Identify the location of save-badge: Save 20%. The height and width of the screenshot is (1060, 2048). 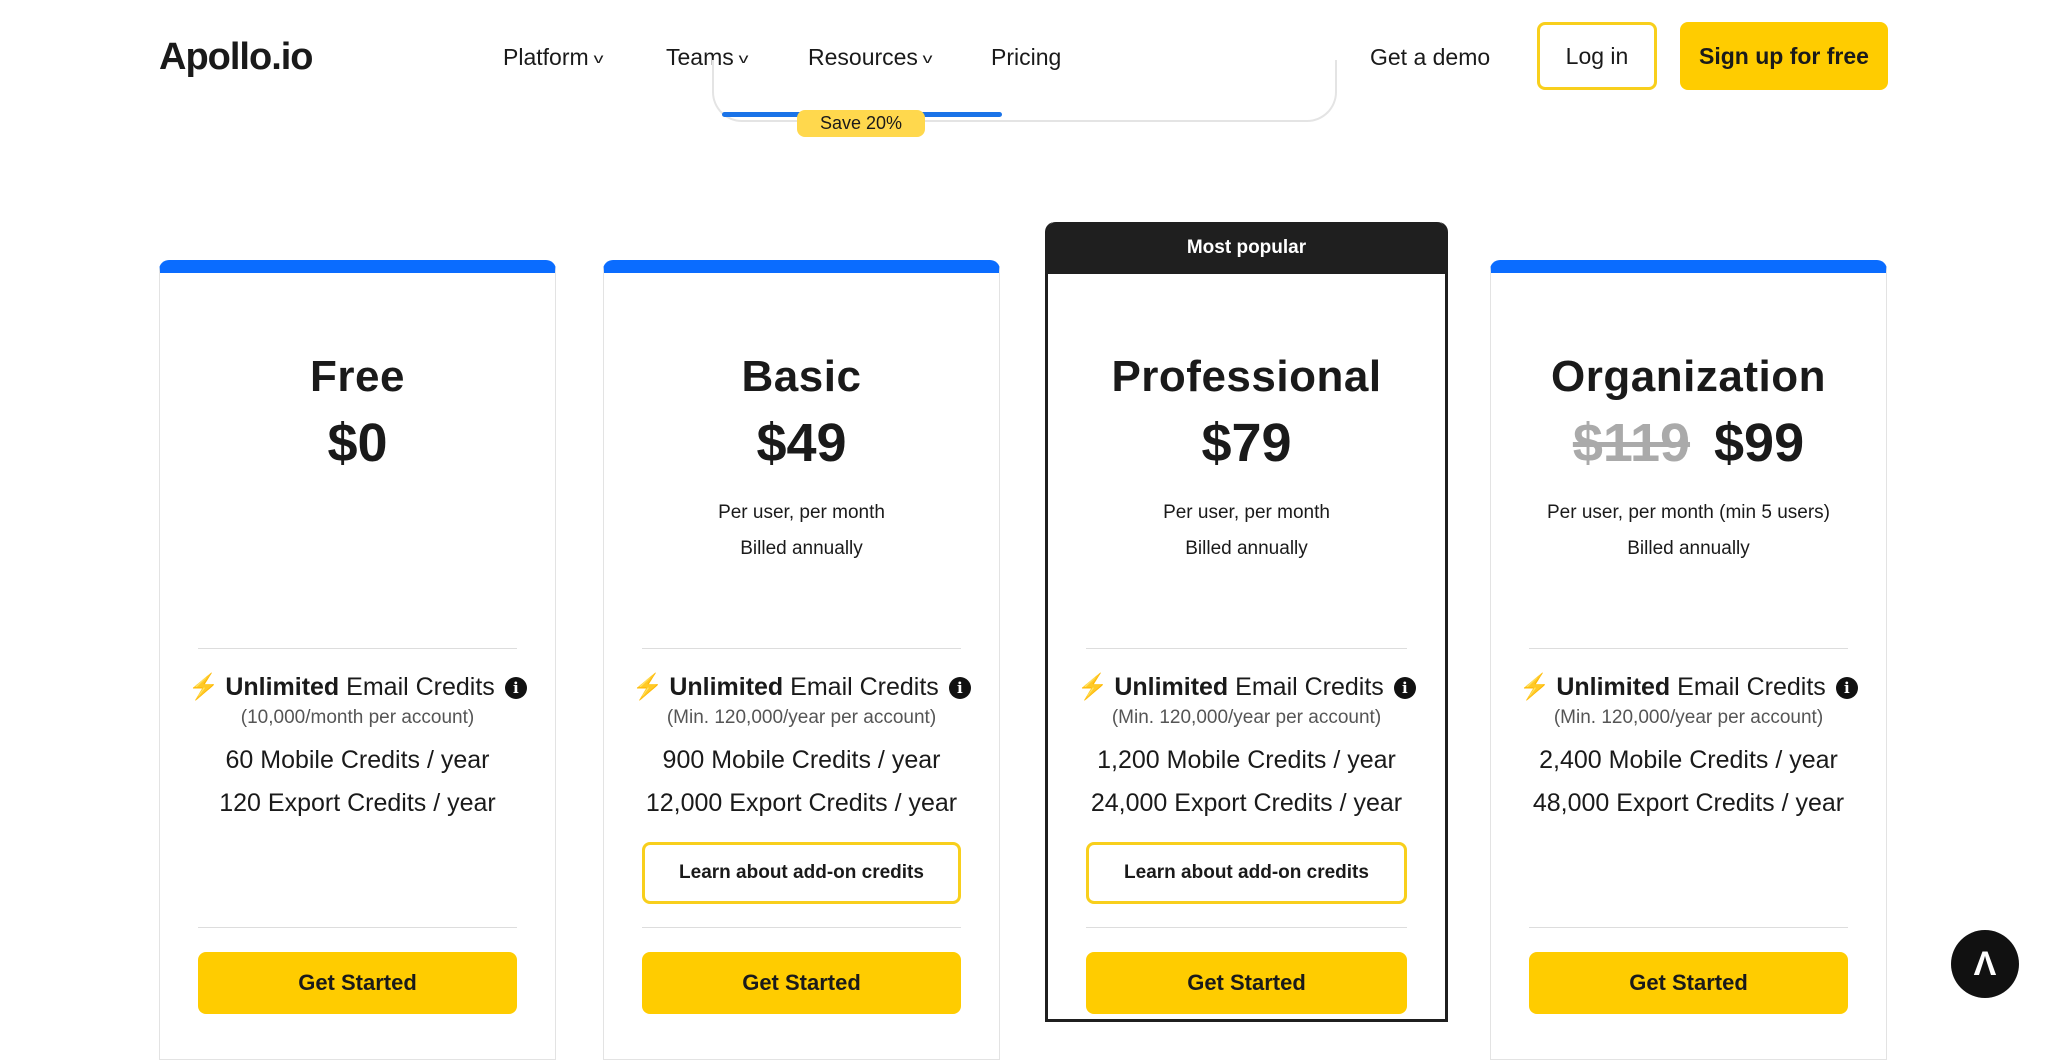
(861, 123).